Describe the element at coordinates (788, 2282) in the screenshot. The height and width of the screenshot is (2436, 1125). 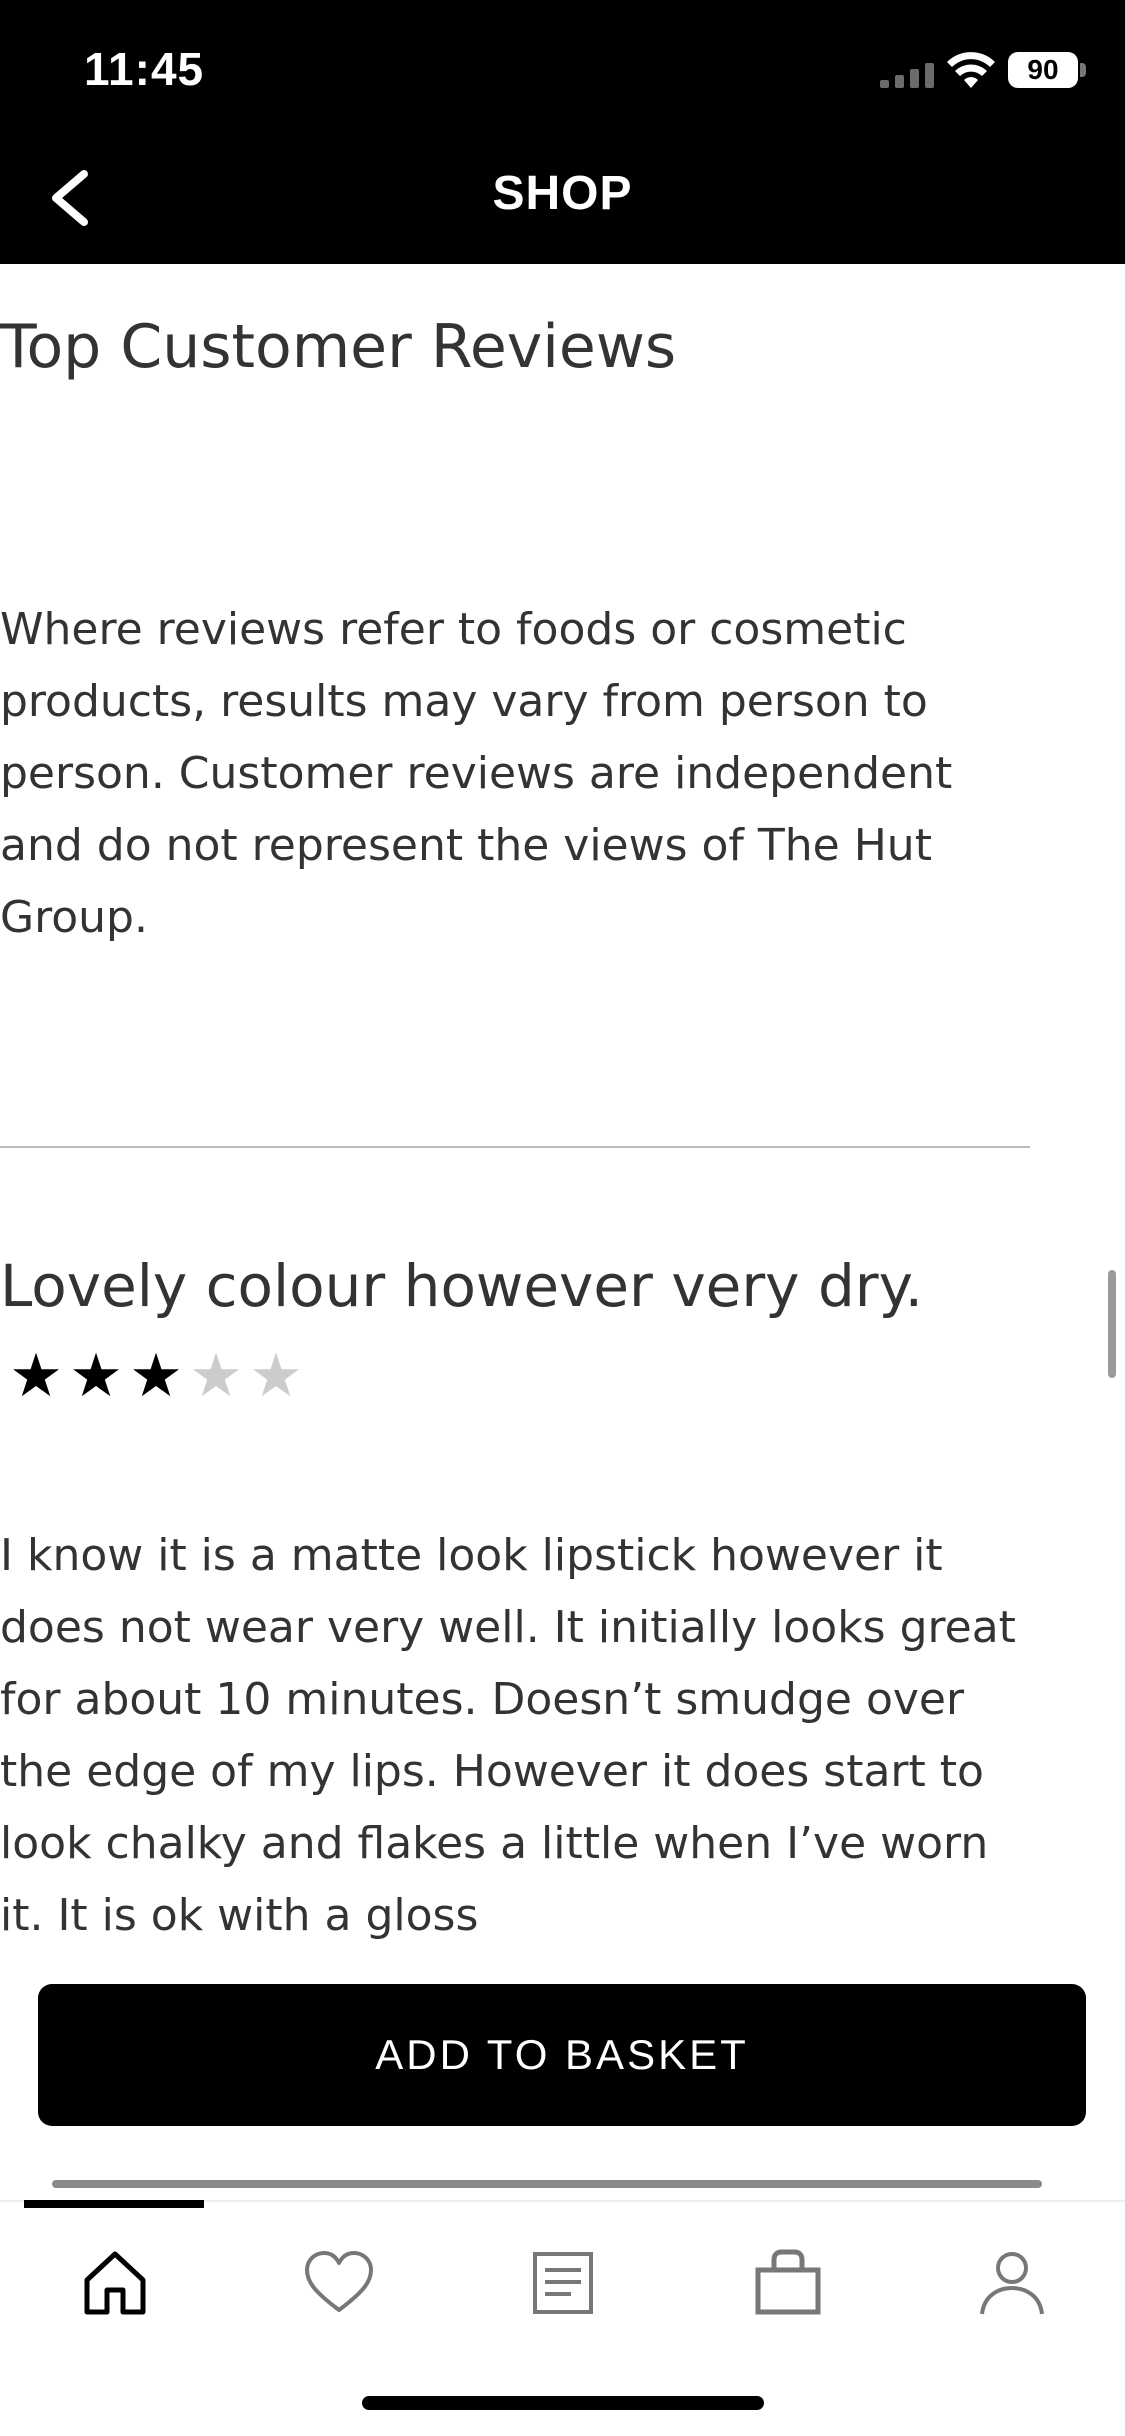
I see `bag-icon` at that location.